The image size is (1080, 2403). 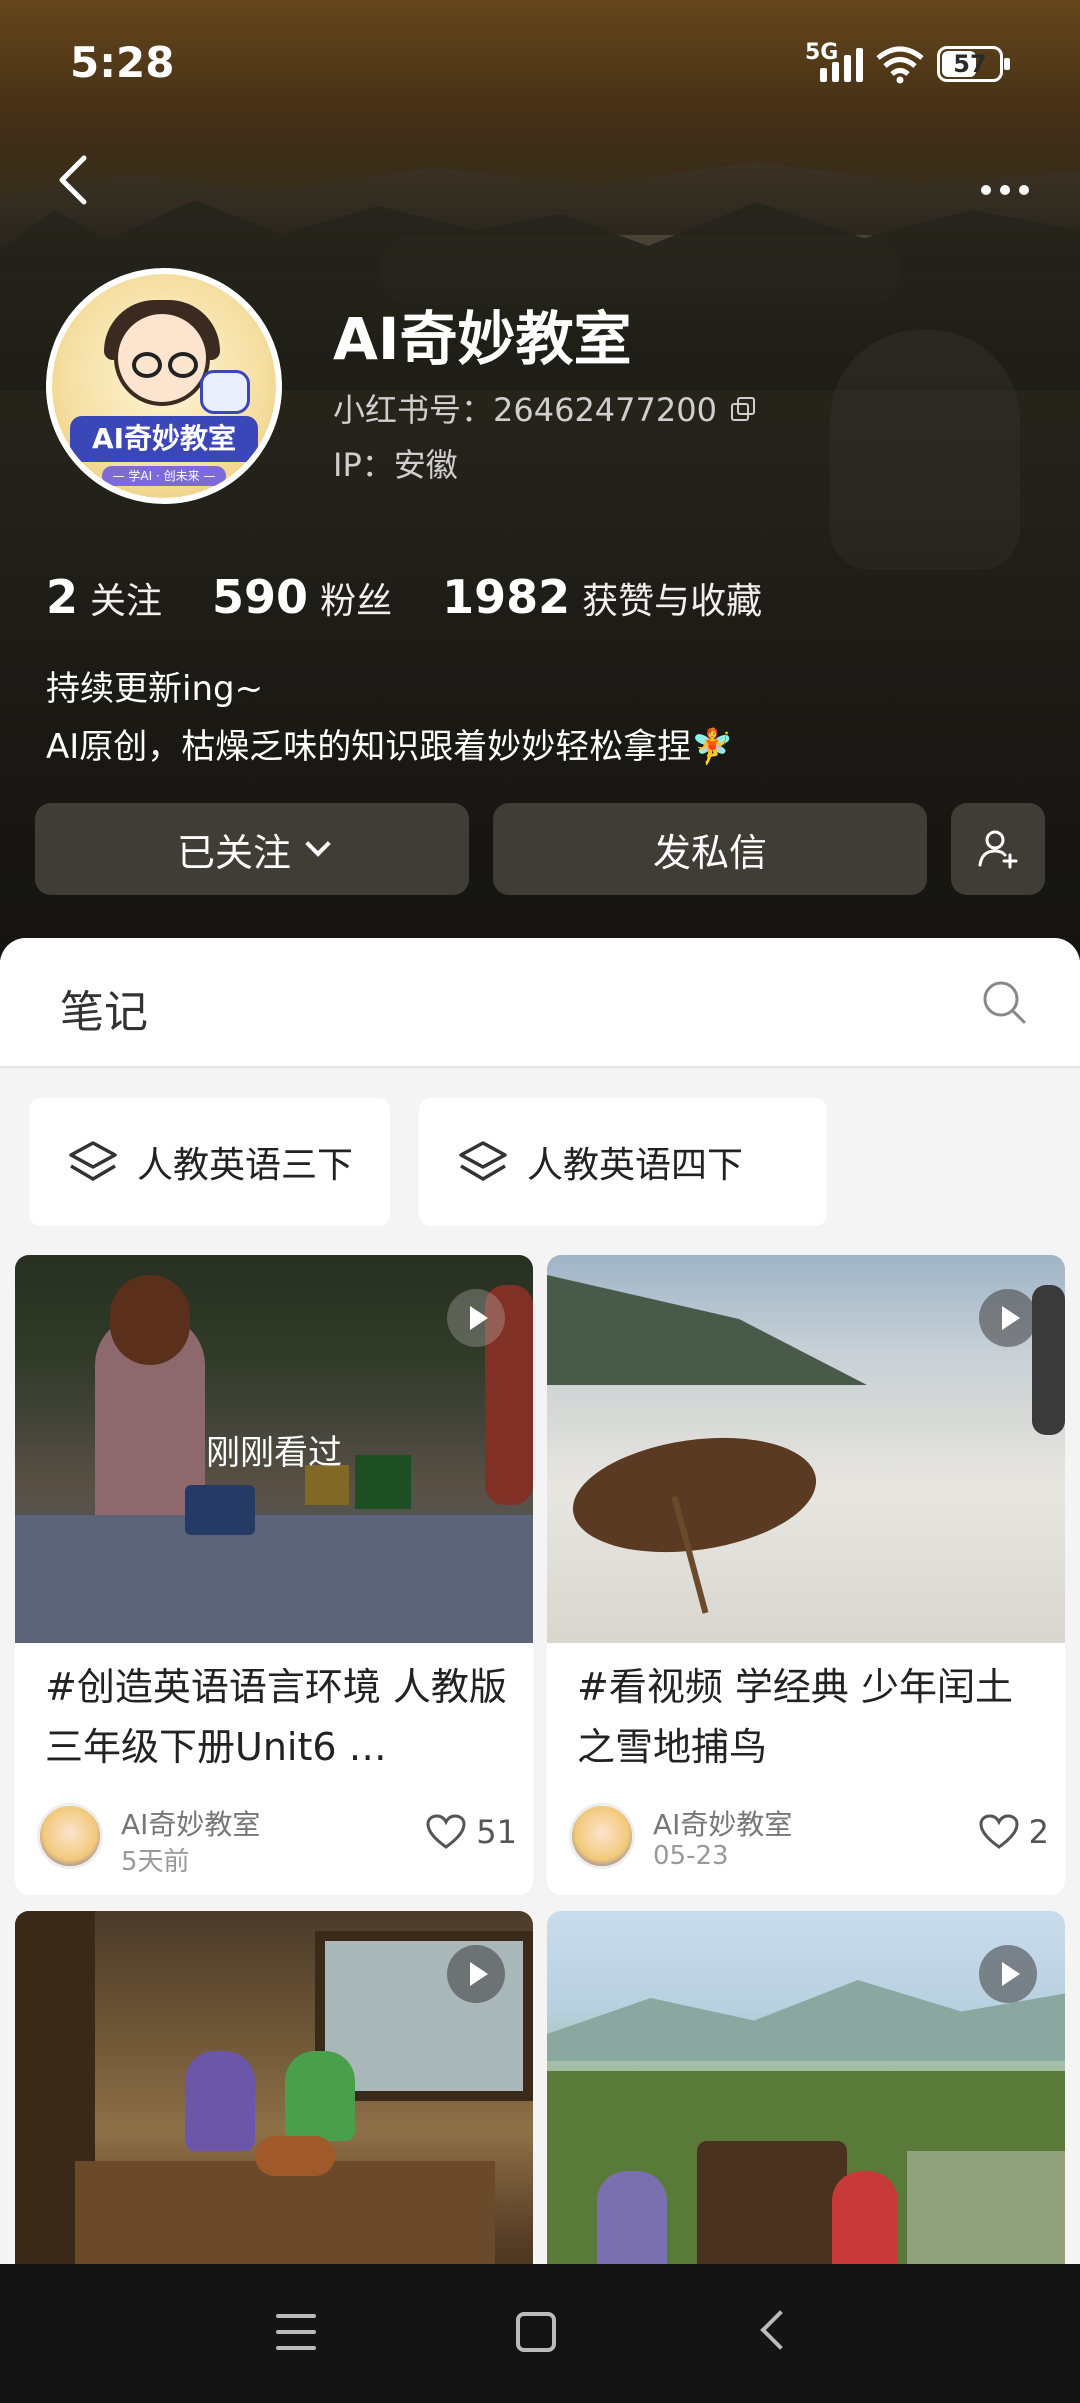 I want to click on profile-bio: 持续更新ing~ AI原创，枯燥乏味的知识跟着妙妙轻松拿捏🧚, so click(x=390, y=718).